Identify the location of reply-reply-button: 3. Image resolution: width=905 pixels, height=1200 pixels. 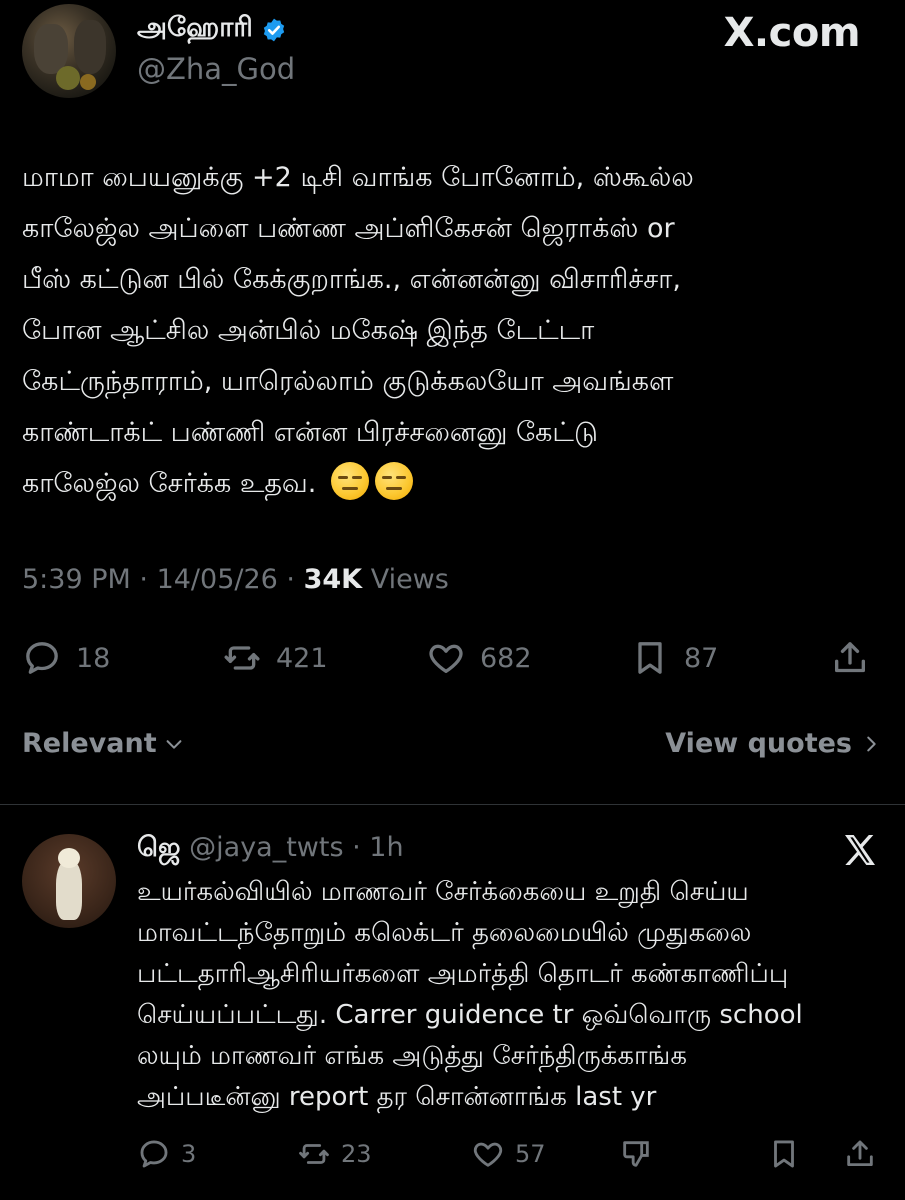
(166, 1154).